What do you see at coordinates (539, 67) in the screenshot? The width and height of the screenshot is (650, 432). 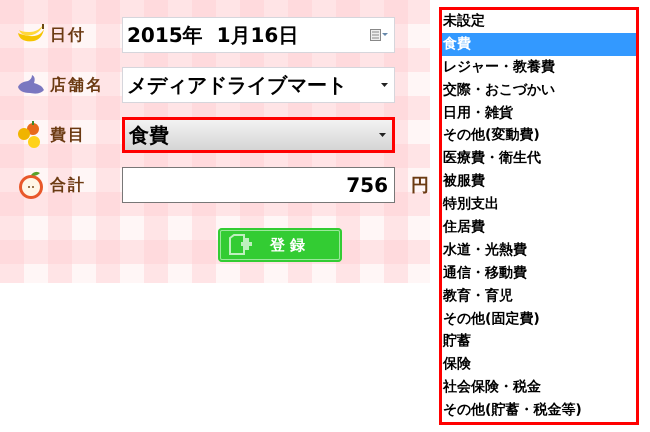 I see `dropdown-option: レジャー・教養費` at bounding box center [539, 67].